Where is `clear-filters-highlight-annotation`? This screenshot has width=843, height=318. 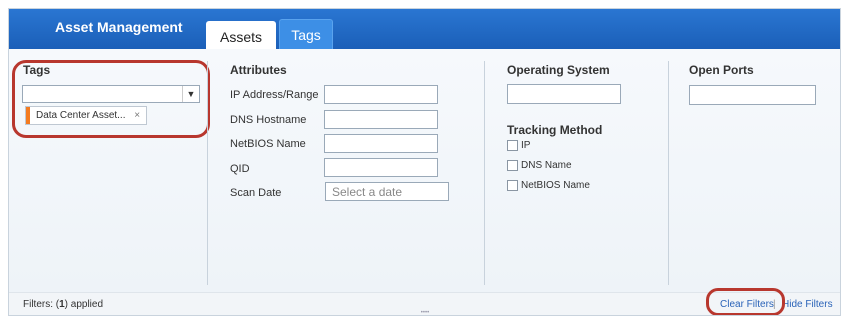 clear-filters-highlight-annotation is located at coordinates (745, 301).